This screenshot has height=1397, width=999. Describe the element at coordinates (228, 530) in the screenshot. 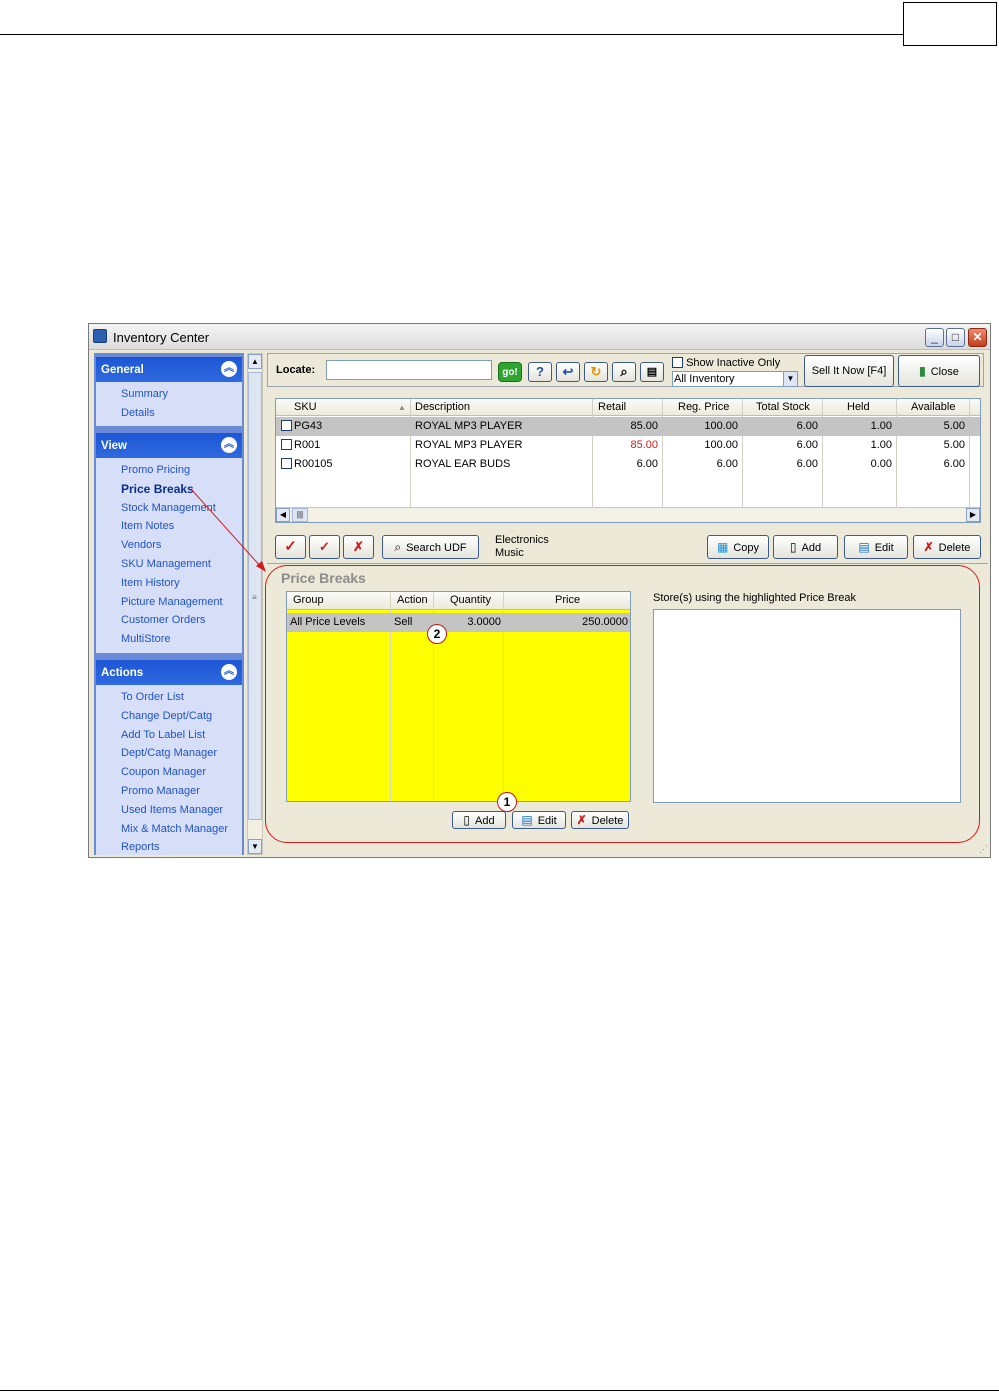

I see `annotation-arrow` at that location.